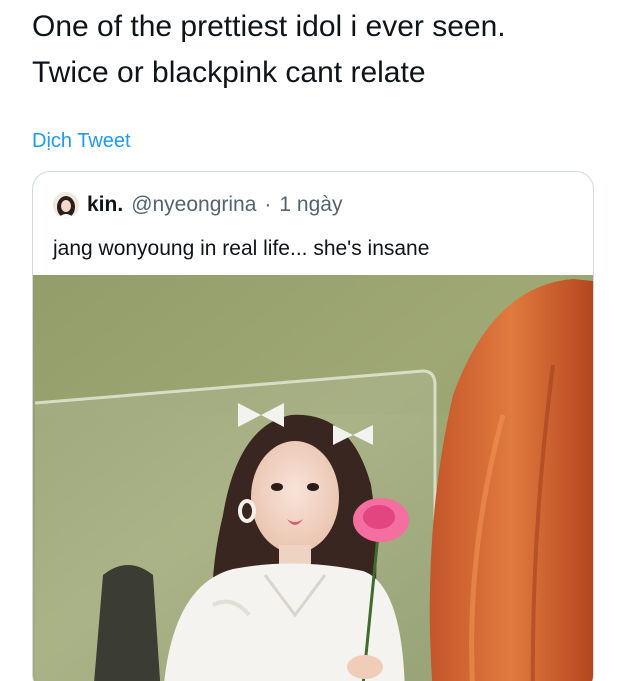  I want to click on author-handle: @nyeongrina, so click(193, 205).